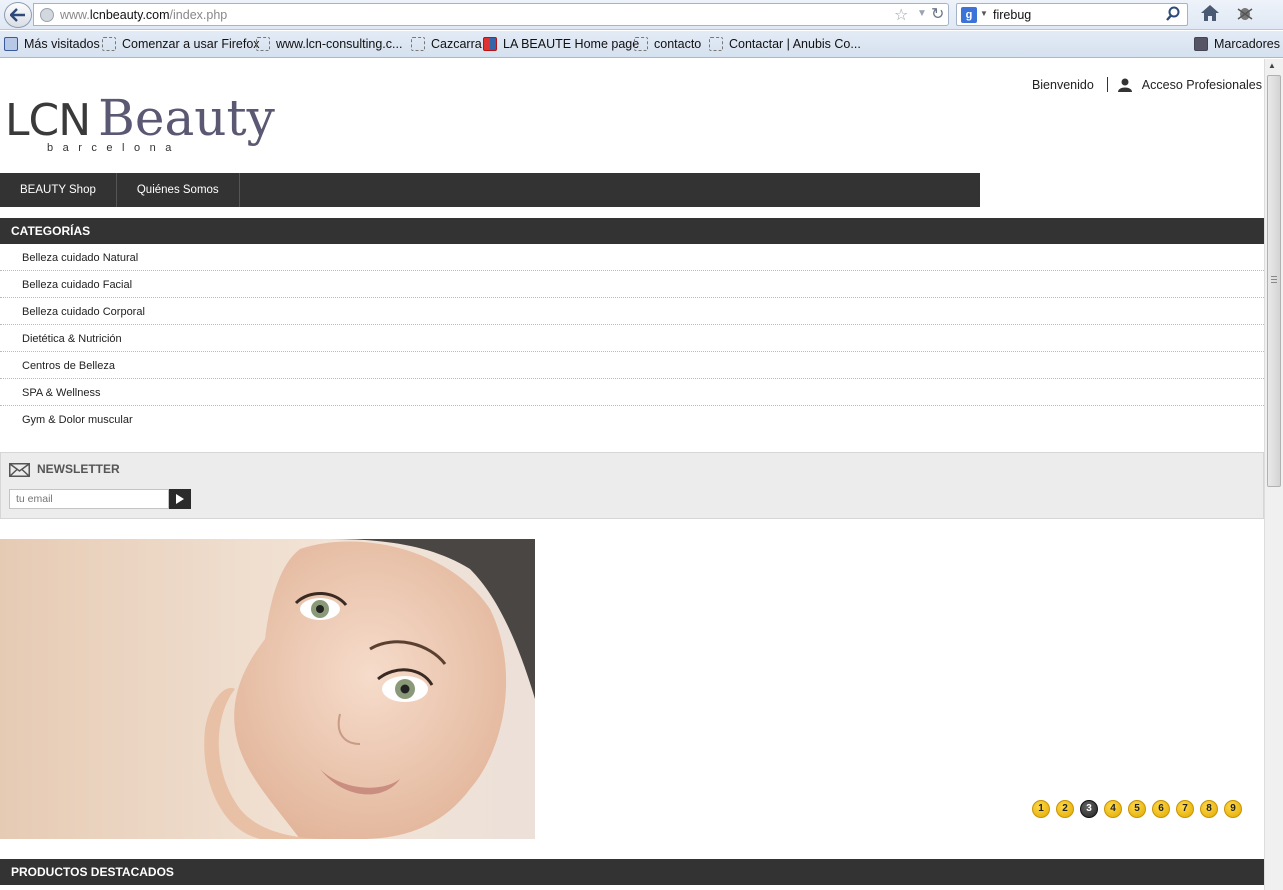  Describe the element at coordinates (114, 148) in the screenshot. I see `logo-subtitle: barcelona` at that location.